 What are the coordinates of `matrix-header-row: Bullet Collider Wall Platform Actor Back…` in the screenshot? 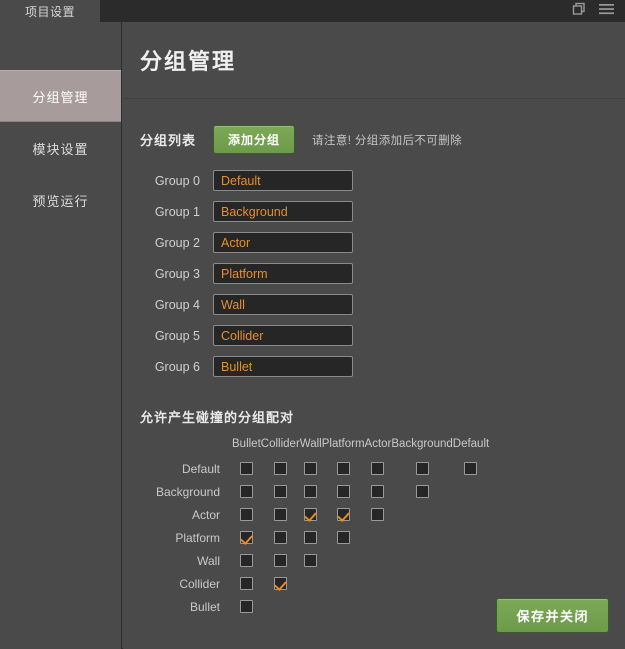 It's located at (314, 447).